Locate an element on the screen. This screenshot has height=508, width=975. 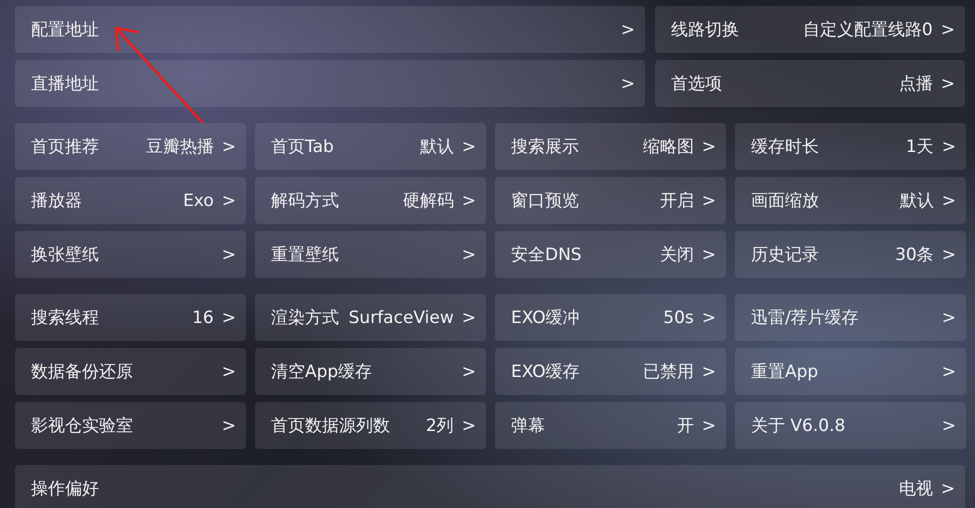
setting-label: 迅雷/荐片缓存 is located at coordinates (805, 318).